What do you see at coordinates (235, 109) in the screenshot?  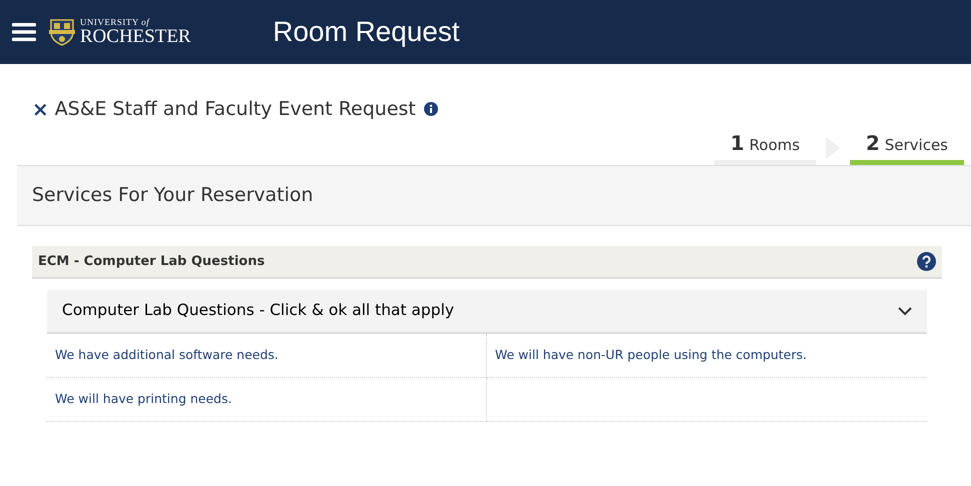 I see `request-title: AS&E Staff and Faculty Event Request` at bounding box center [235, 109].